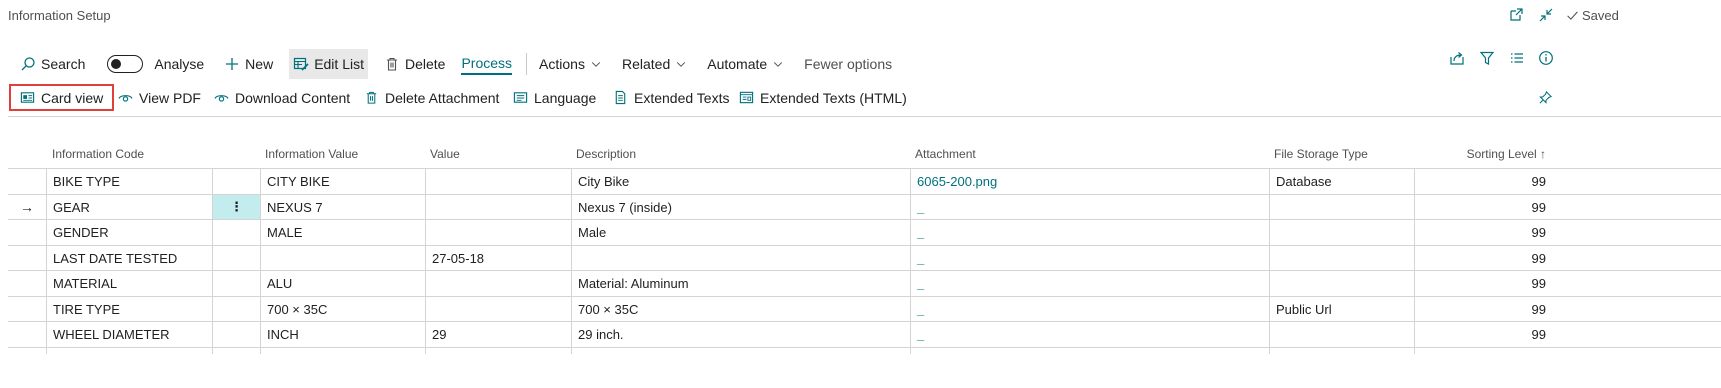 This screenshot has height=388, width=1721. I want to click on cell-information-value: 700 × 35C, so click(342, 309).